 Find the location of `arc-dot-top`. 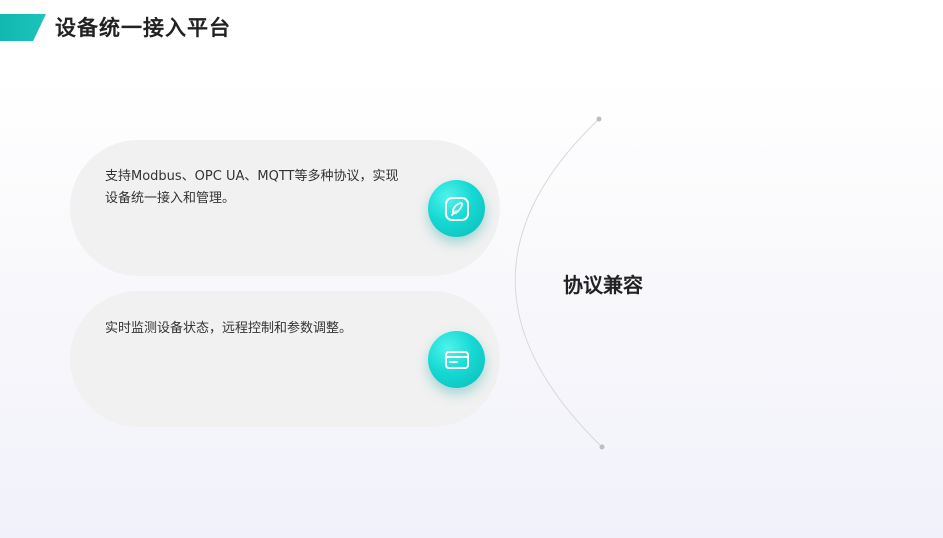

arc-dot-top is located at coordinates (599, 119).